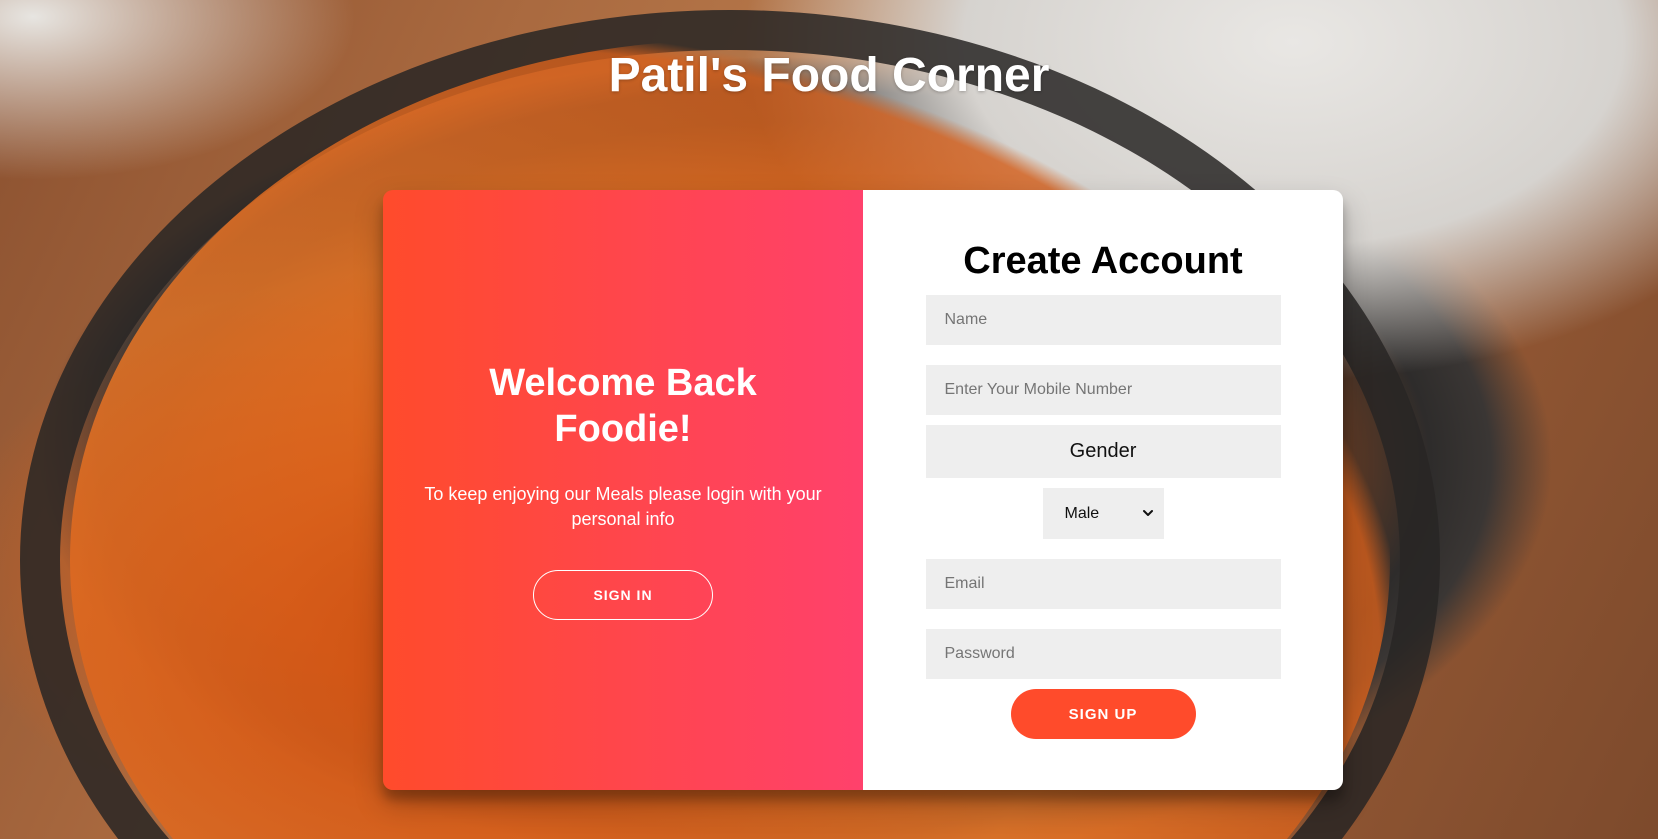 This screenshot has height=839, width=1658. What do you see at coordinates (829, 75) in the screenshot?
I see `site-title: Patil's Food Corner` at bounding box center [829, 75].